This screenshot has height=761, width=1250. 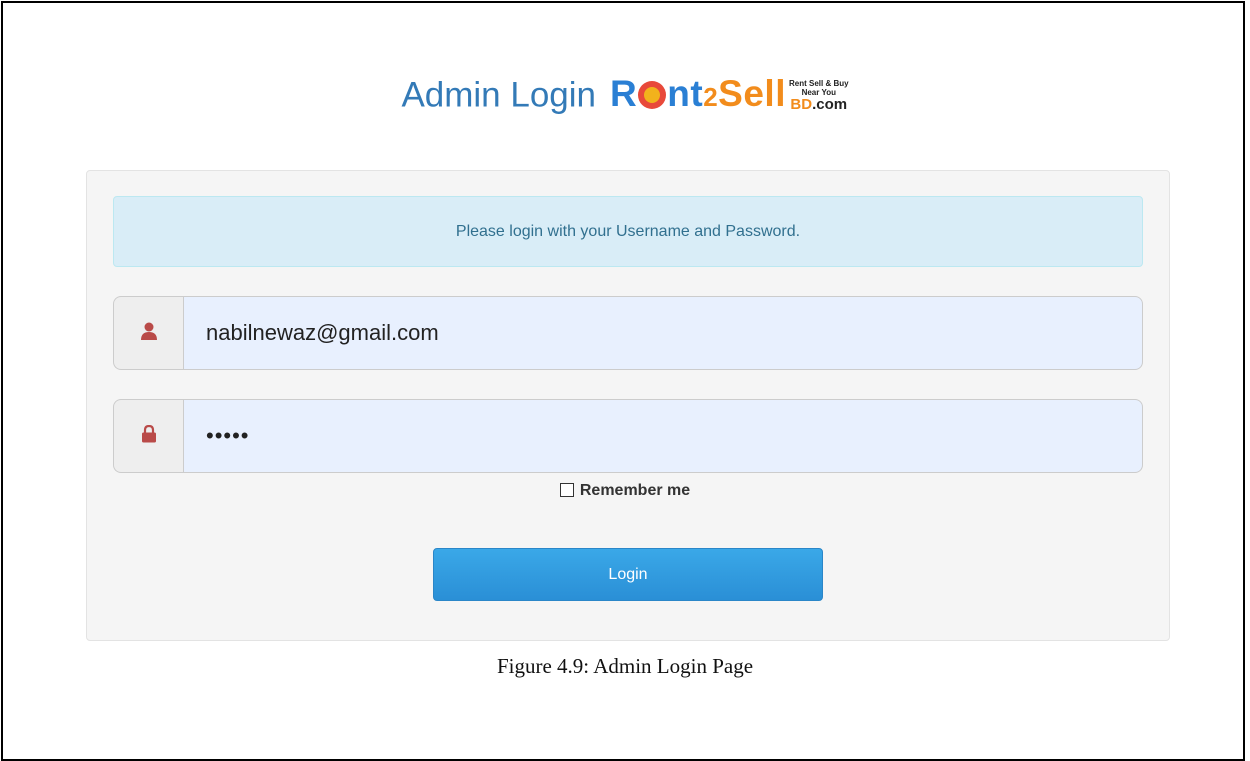 I want to click on password-input: •••••, so click(x=663, y=436).